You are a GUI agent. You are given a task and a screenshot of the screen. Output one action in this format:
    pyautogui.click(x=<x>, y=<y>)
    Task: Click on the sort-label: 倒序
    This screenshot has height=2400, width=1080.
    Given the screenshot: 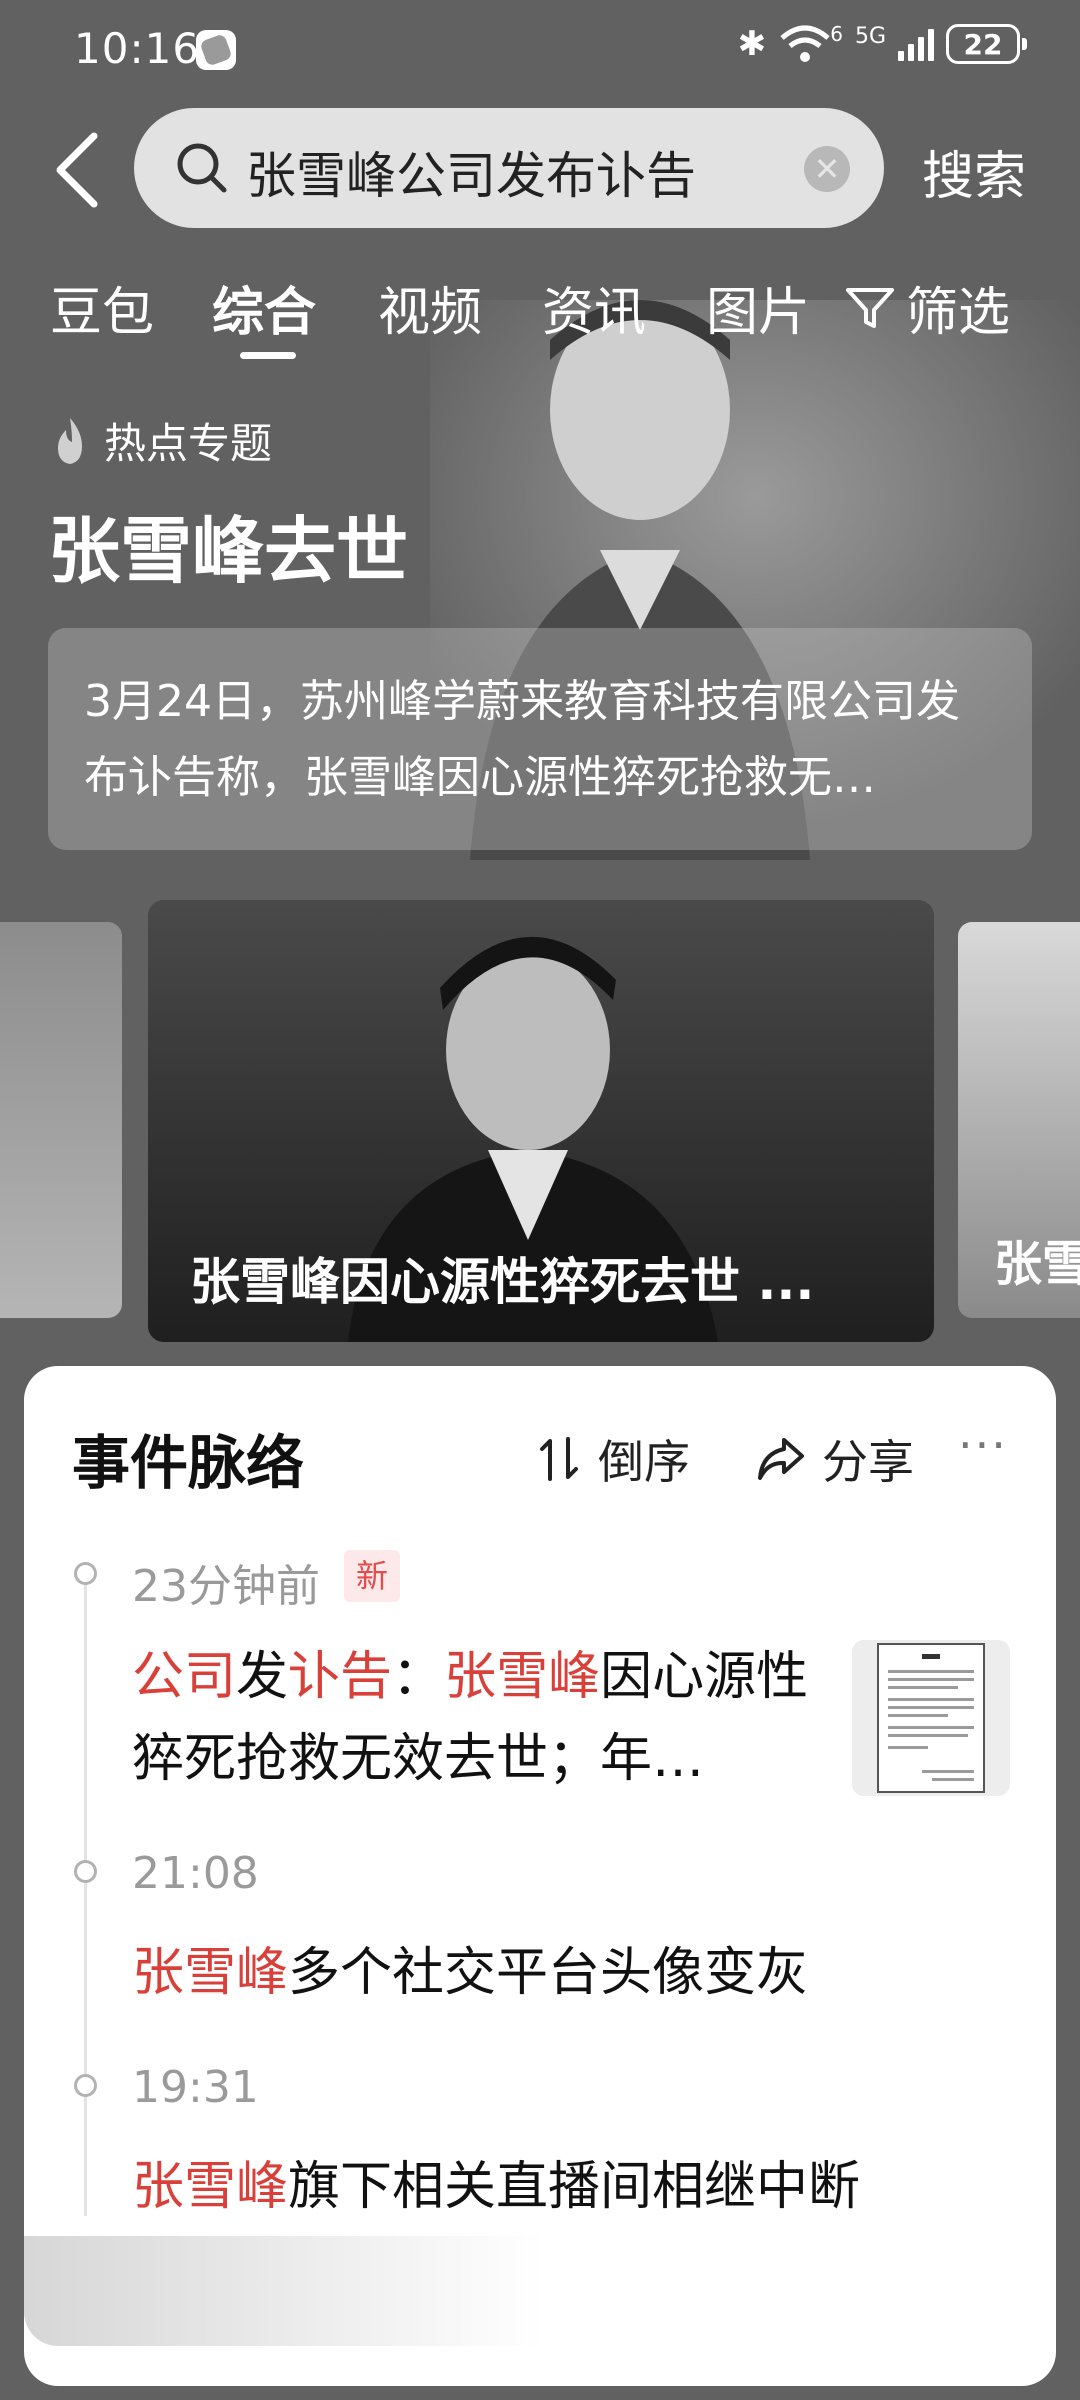 What is the action you would take?
    pyautogui.click(x=644, y=1462)
    